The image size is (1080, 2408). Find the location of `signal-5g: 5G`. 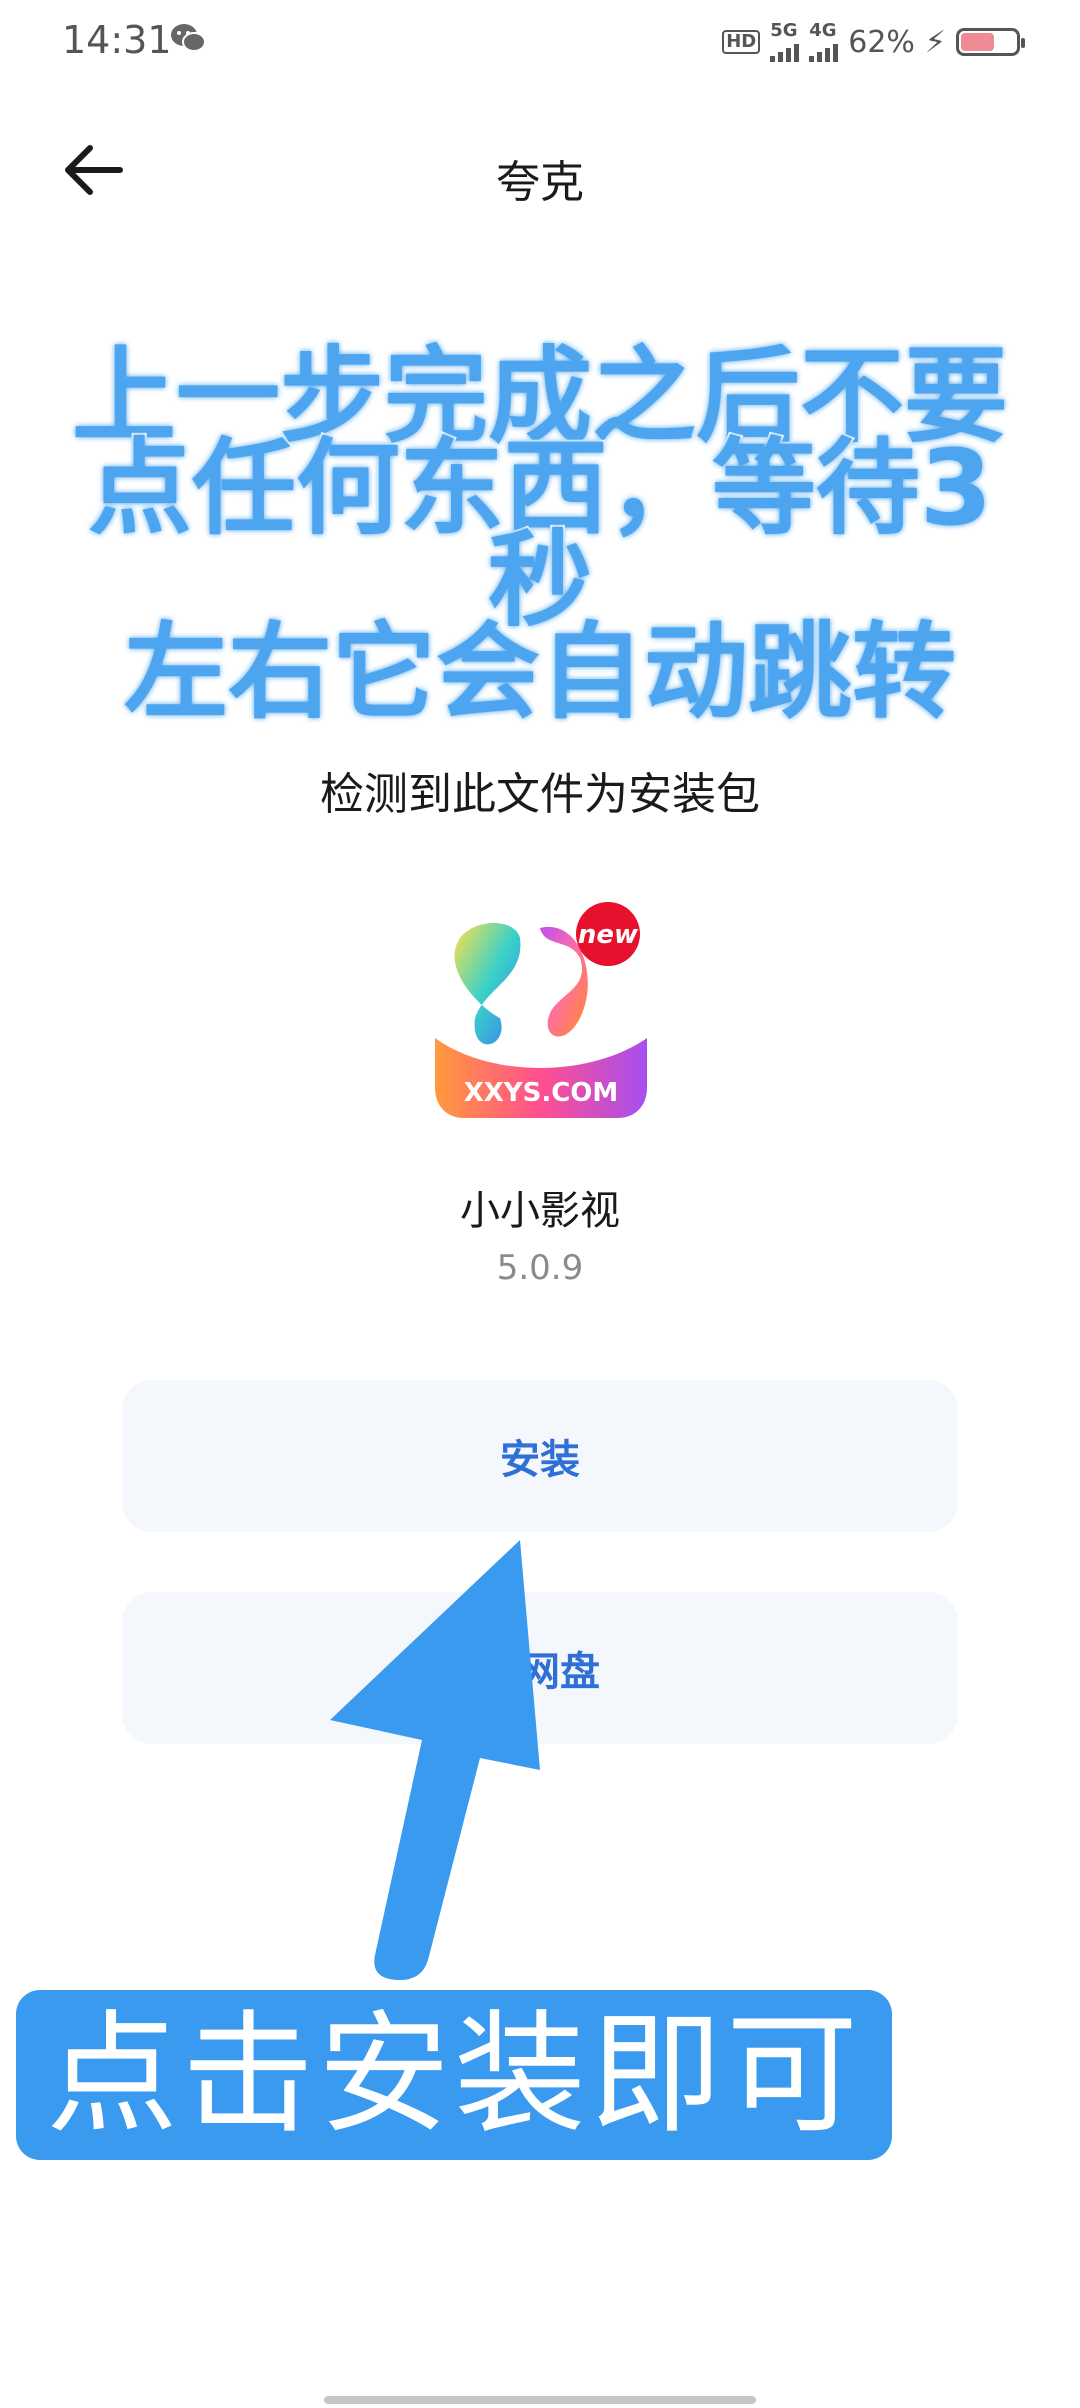

signal-5g: 5G is located at coordinates (785, 41).